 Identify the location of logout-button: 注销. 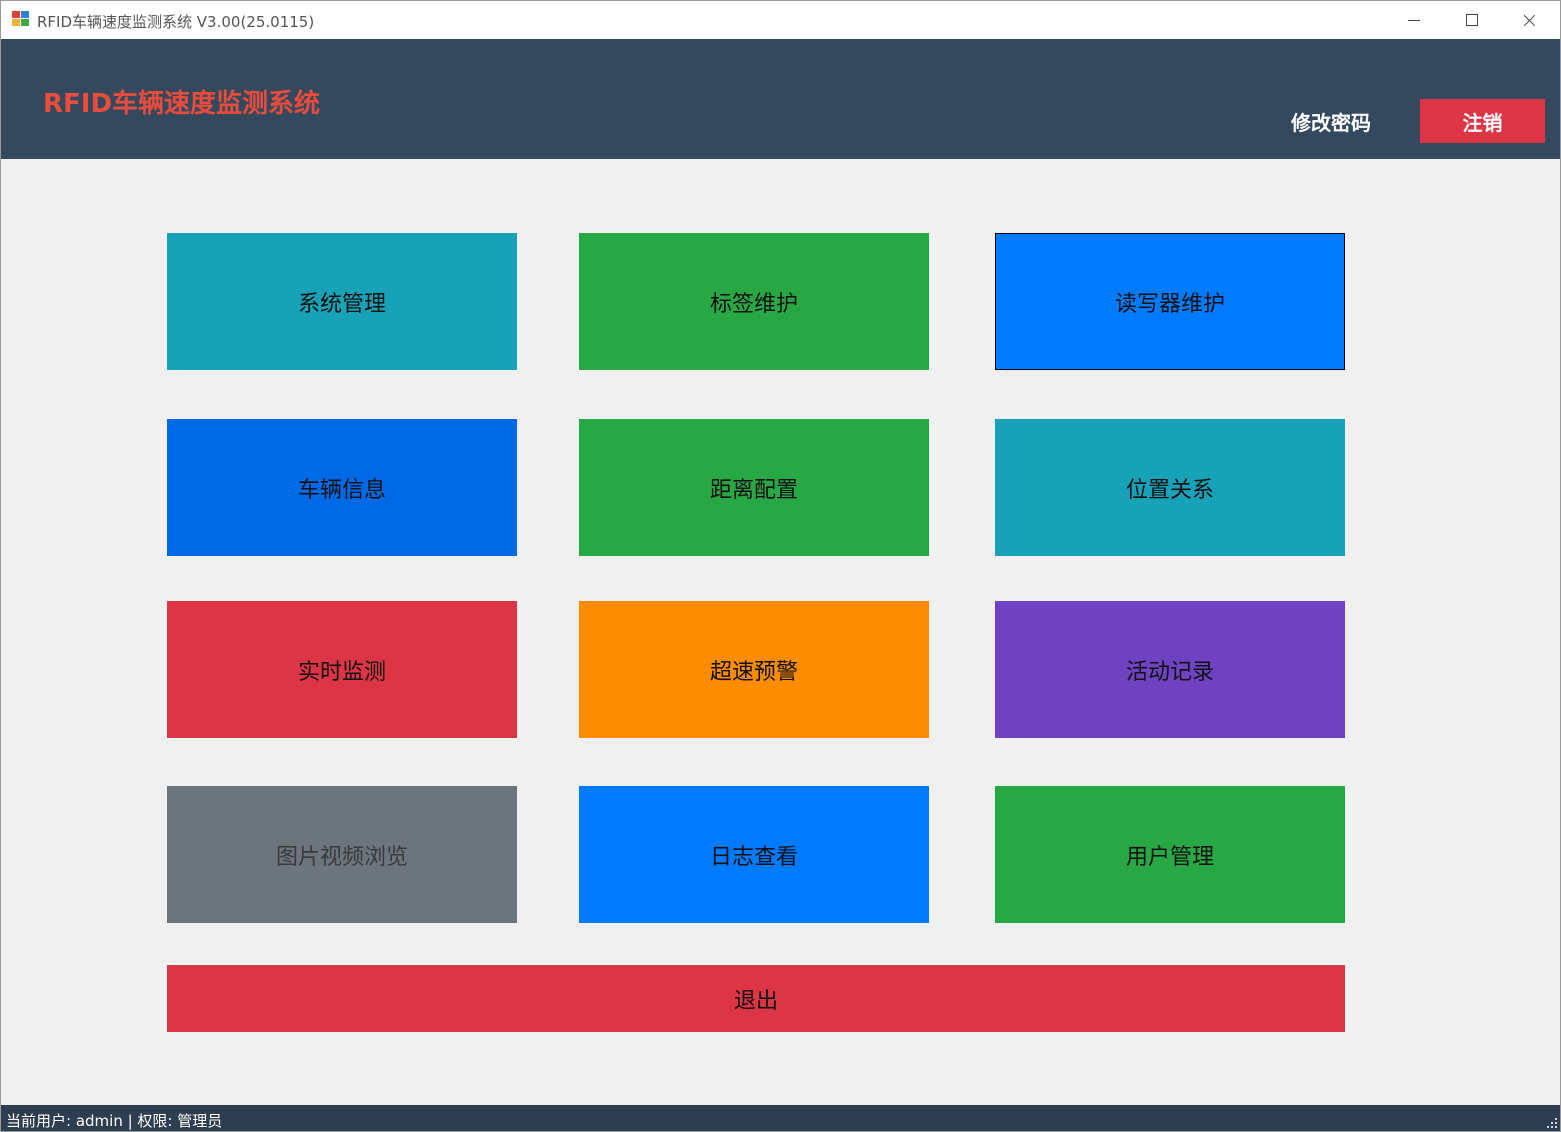
(1482, 121).